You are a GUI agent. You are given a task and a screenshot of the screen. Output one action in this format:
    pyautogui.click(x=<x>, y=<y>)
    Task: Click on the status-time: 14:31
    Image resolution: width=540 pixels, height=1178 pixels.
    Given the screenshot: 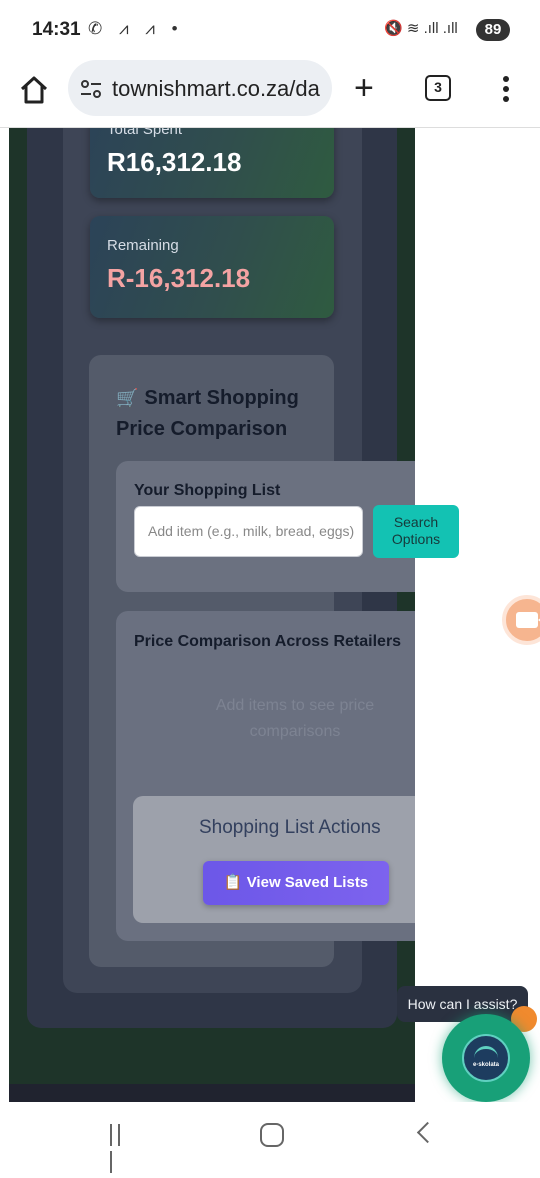 What is the action you would take?
    pyautogui.click(x=56, y=29)
    